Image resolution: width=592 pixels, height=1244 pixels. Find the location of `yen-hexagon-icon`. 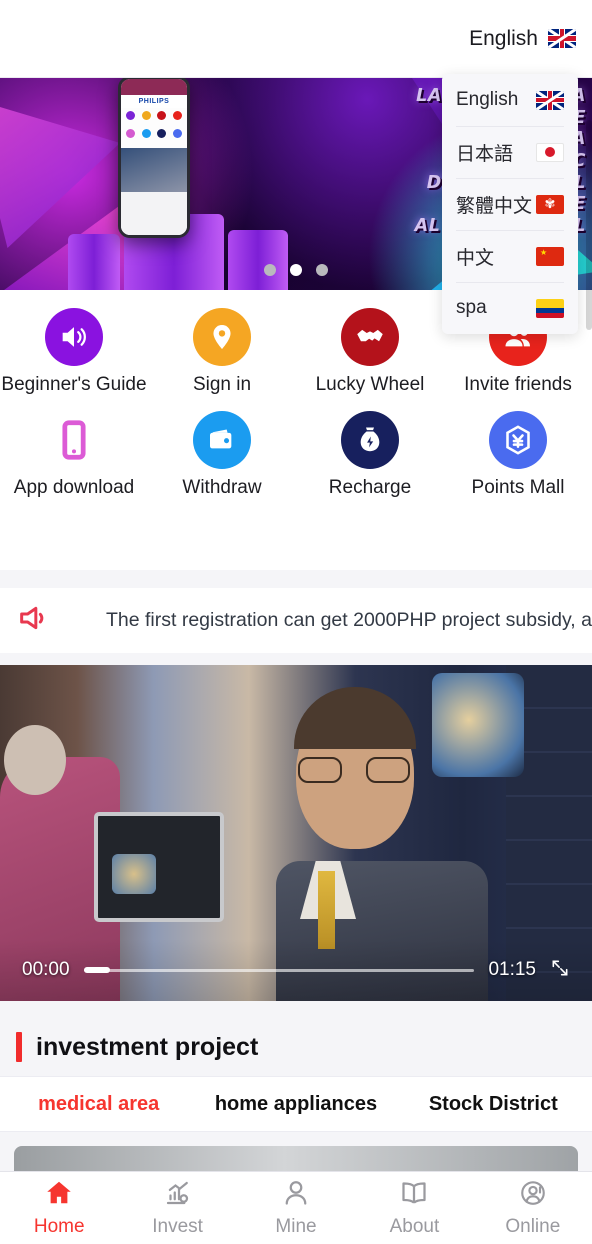

yen-hexagon-icon is located at coordinates (518, 440).